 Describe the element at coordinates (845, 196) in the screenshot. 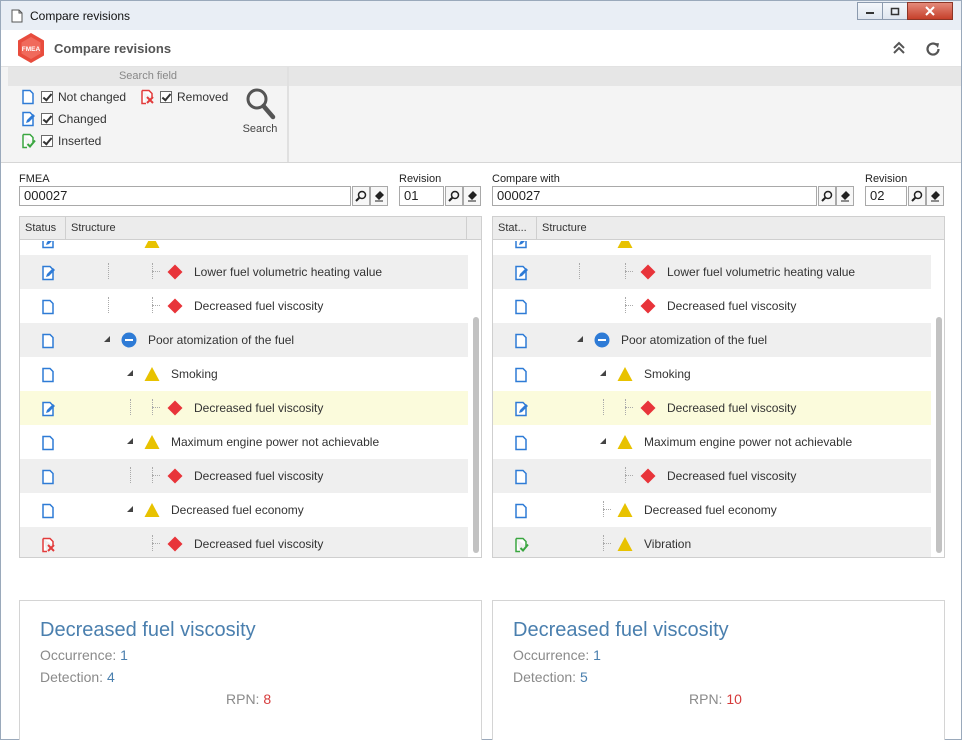

I see `compare-with-clear-button` at that location.